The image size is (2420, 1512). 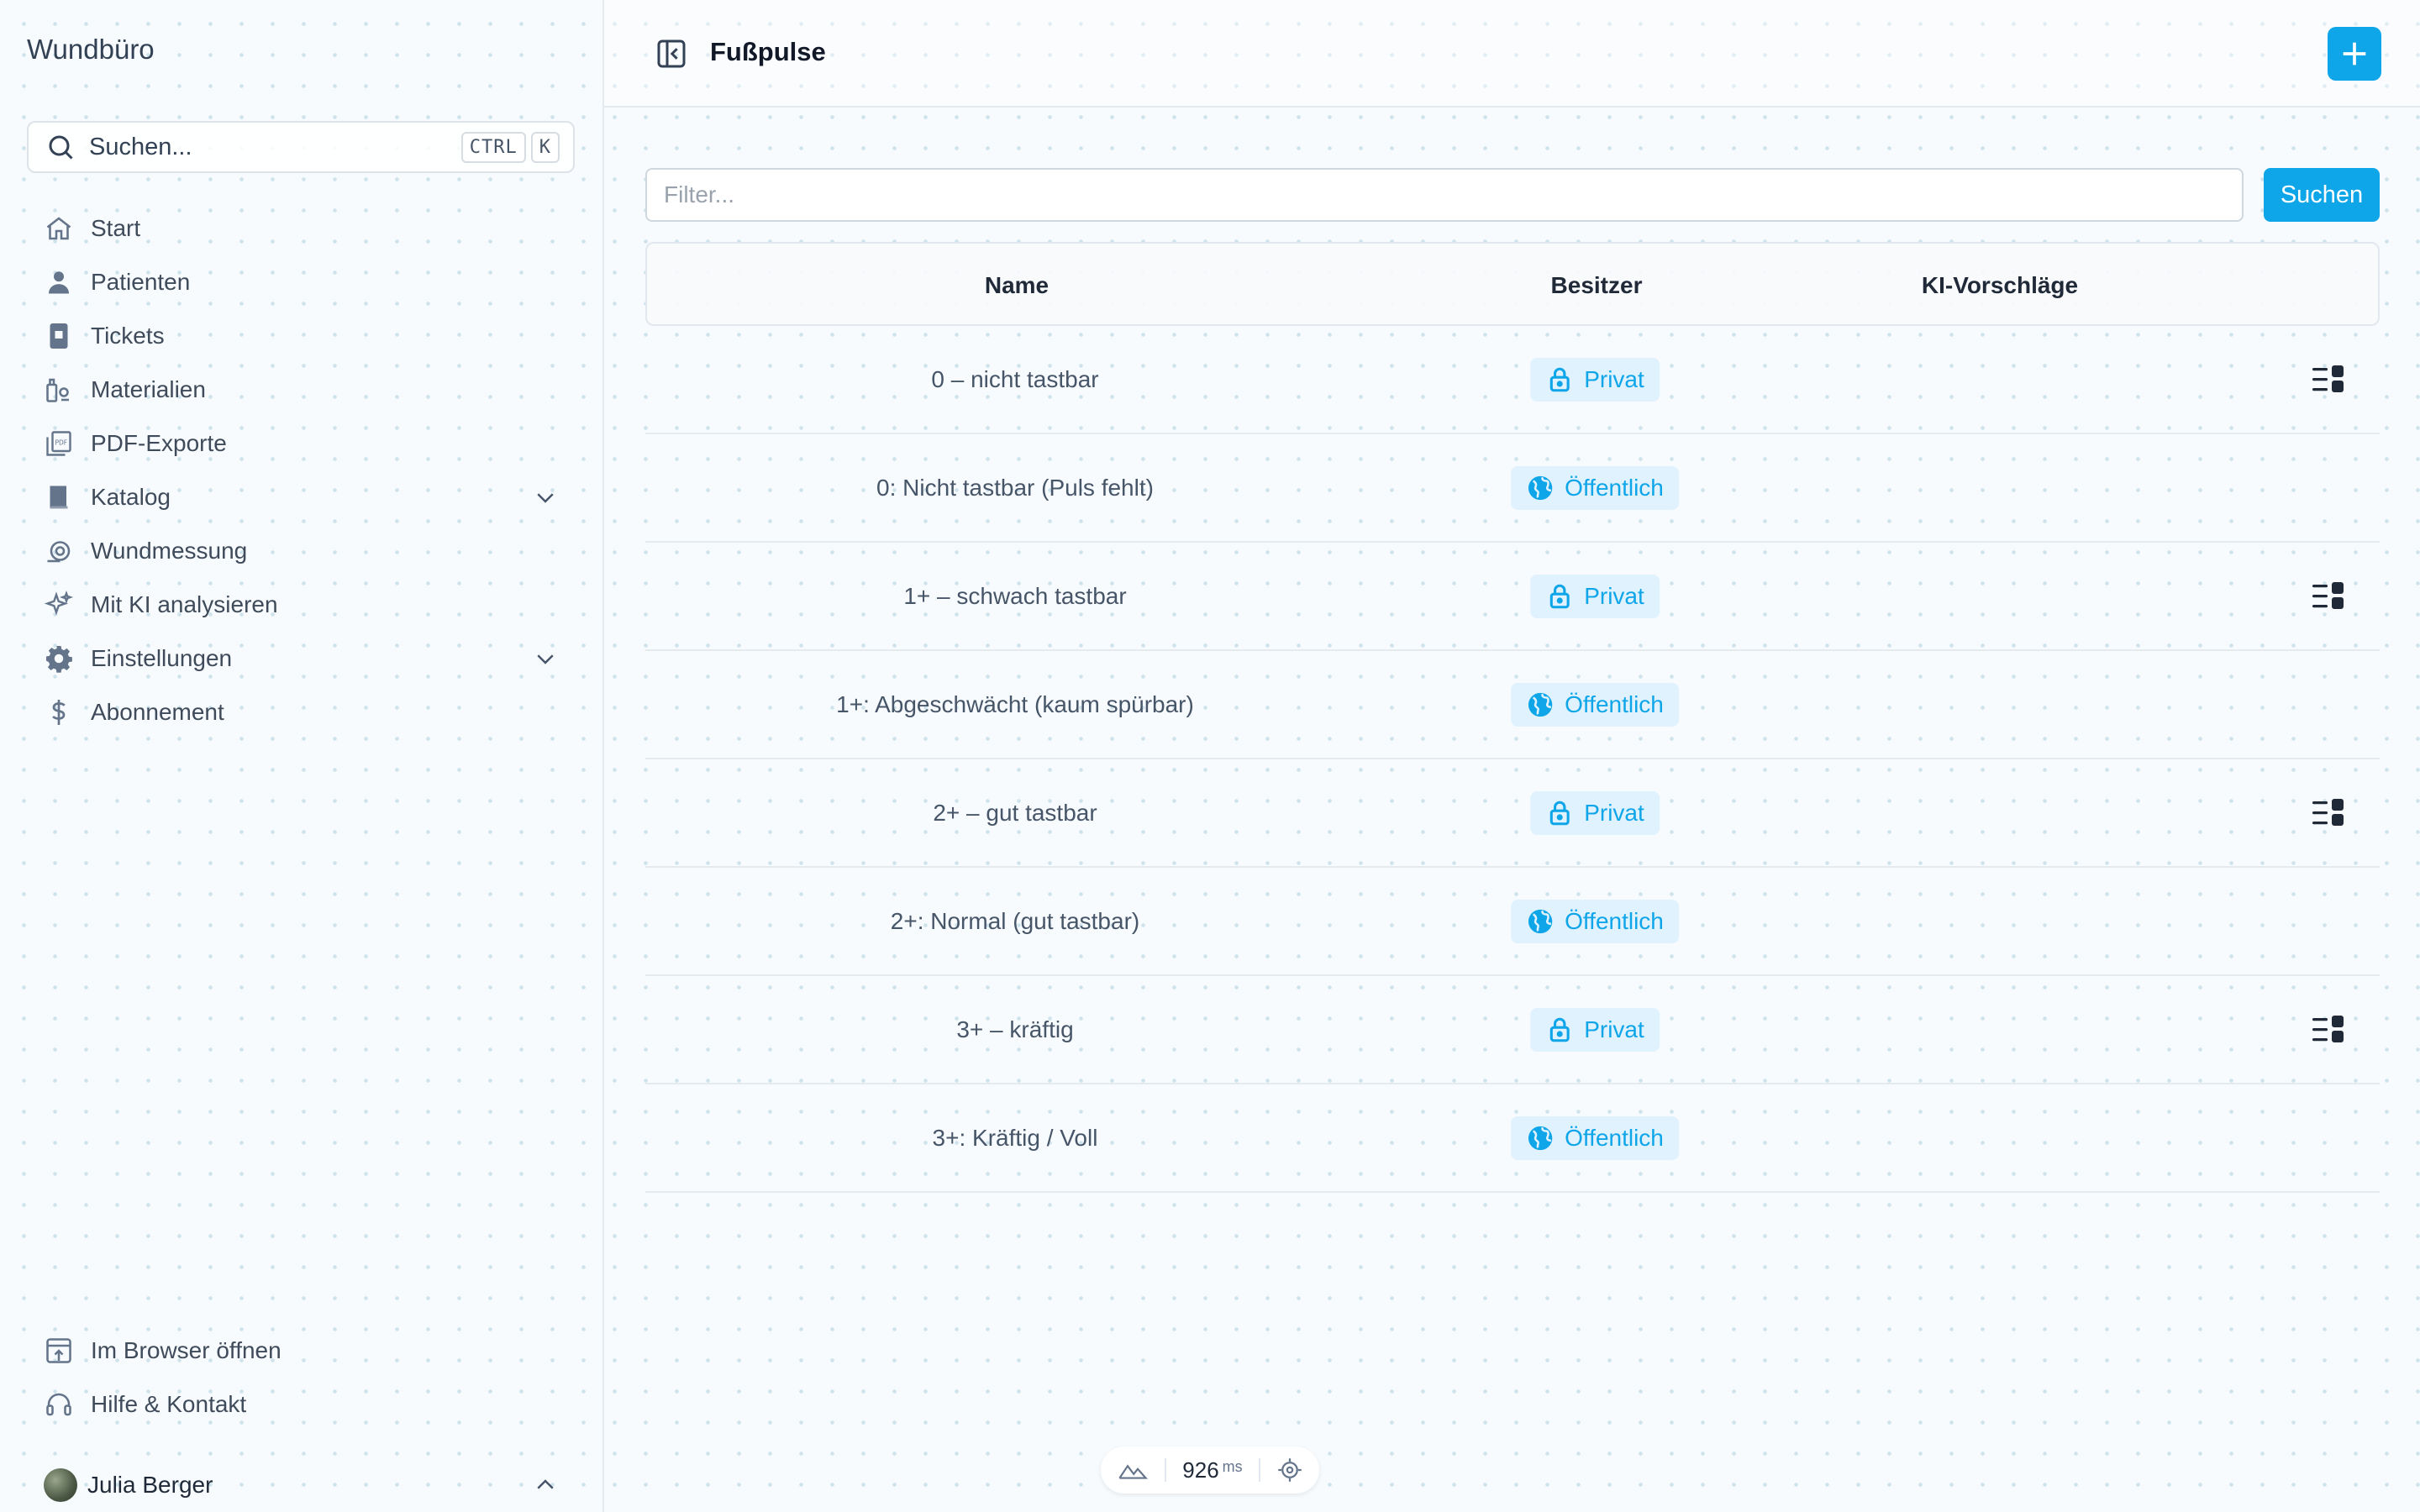 I want to click on dollar-icon, so click(x=59, y=712).